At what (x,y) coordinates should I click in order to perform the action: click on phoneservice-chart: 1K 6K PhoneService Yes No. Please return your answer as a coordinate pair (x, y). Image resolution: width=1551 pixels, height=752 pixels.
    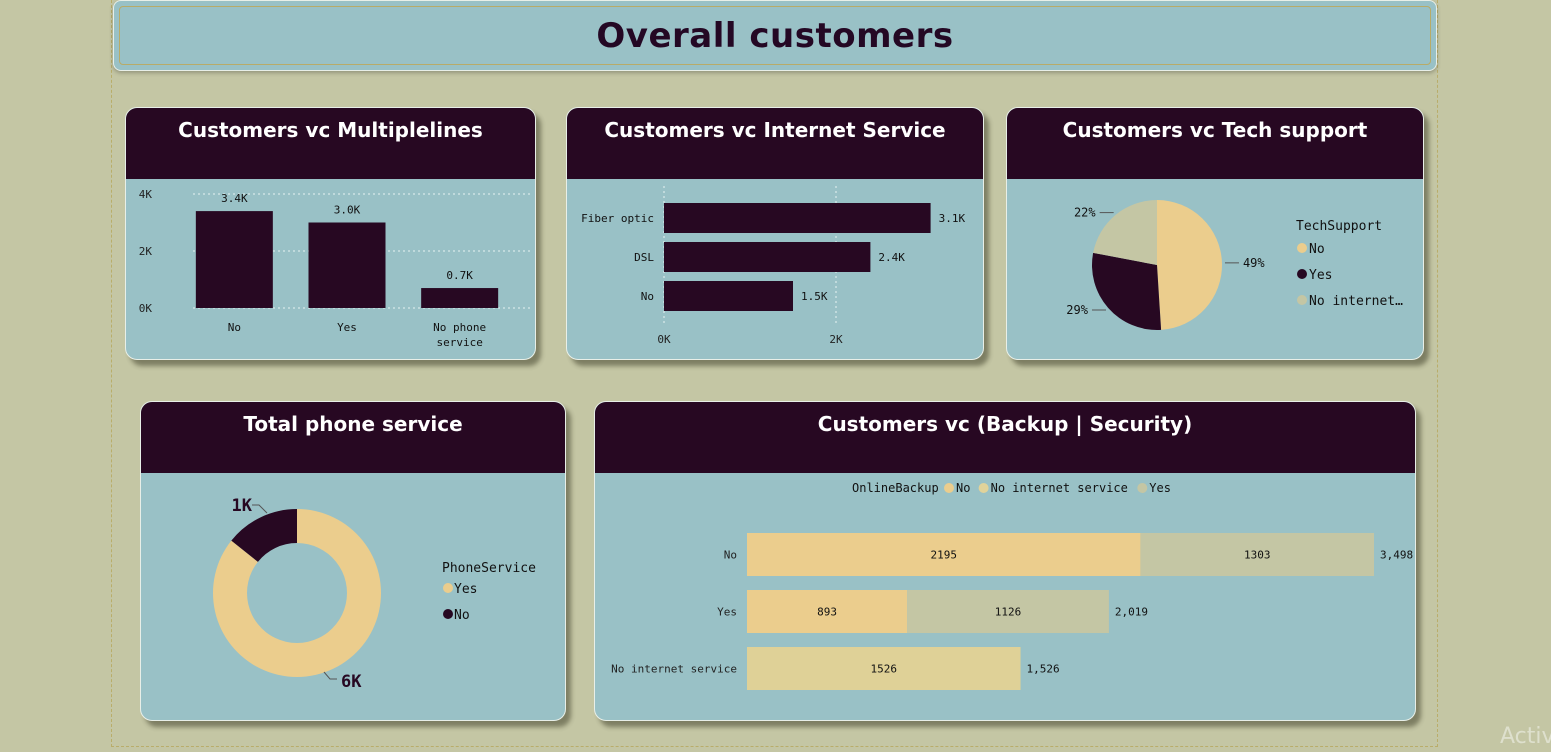
    Looking at the image, I should click on (353, 561).